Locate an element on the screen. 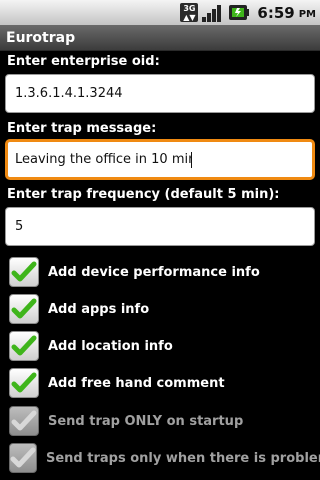 The image size is (320, 480). frequency-field-container is located at coordinates (160, 226).